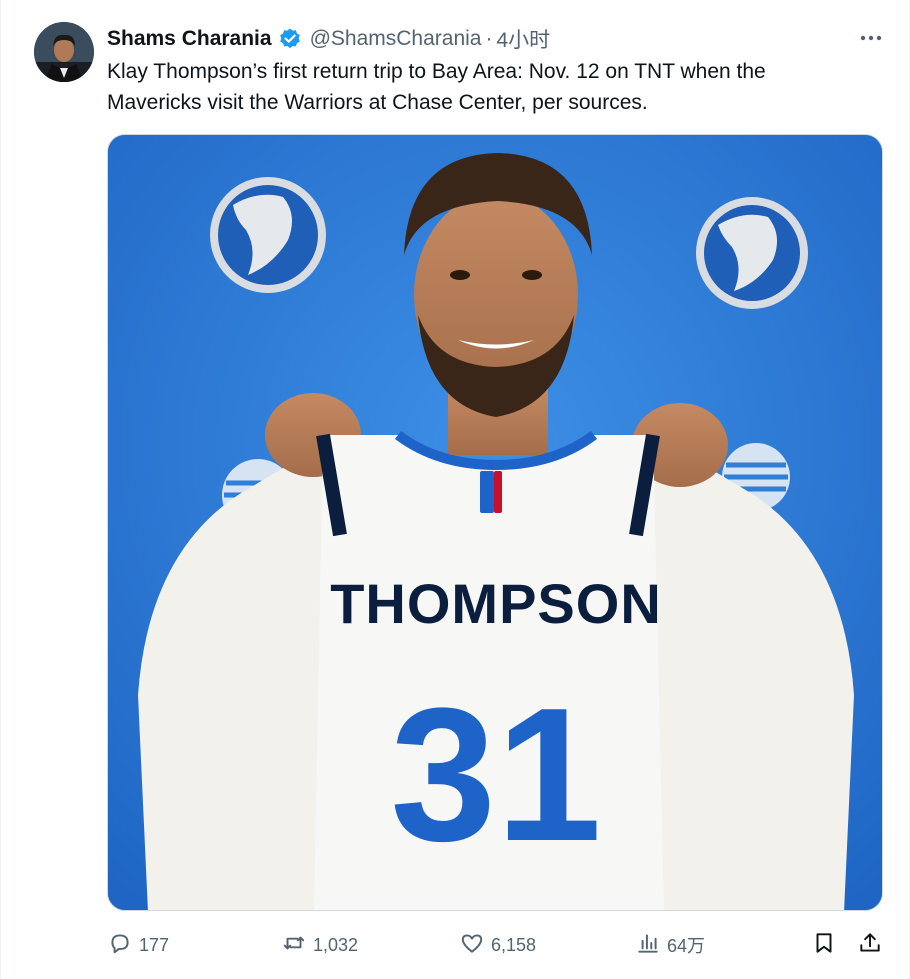 Image resolution: width=910 pixels, height=979 pixels. I want to click on views-button: 64万, so click(670, 945).